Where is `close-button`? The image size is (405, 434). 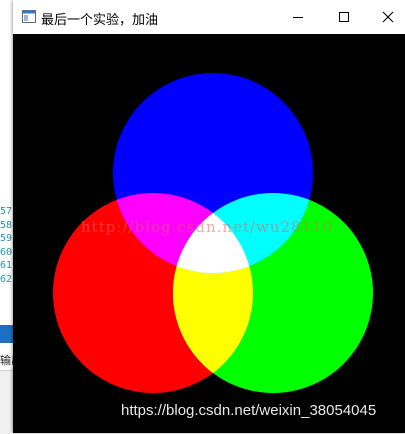 close-button is located at coordinates (385, 17).